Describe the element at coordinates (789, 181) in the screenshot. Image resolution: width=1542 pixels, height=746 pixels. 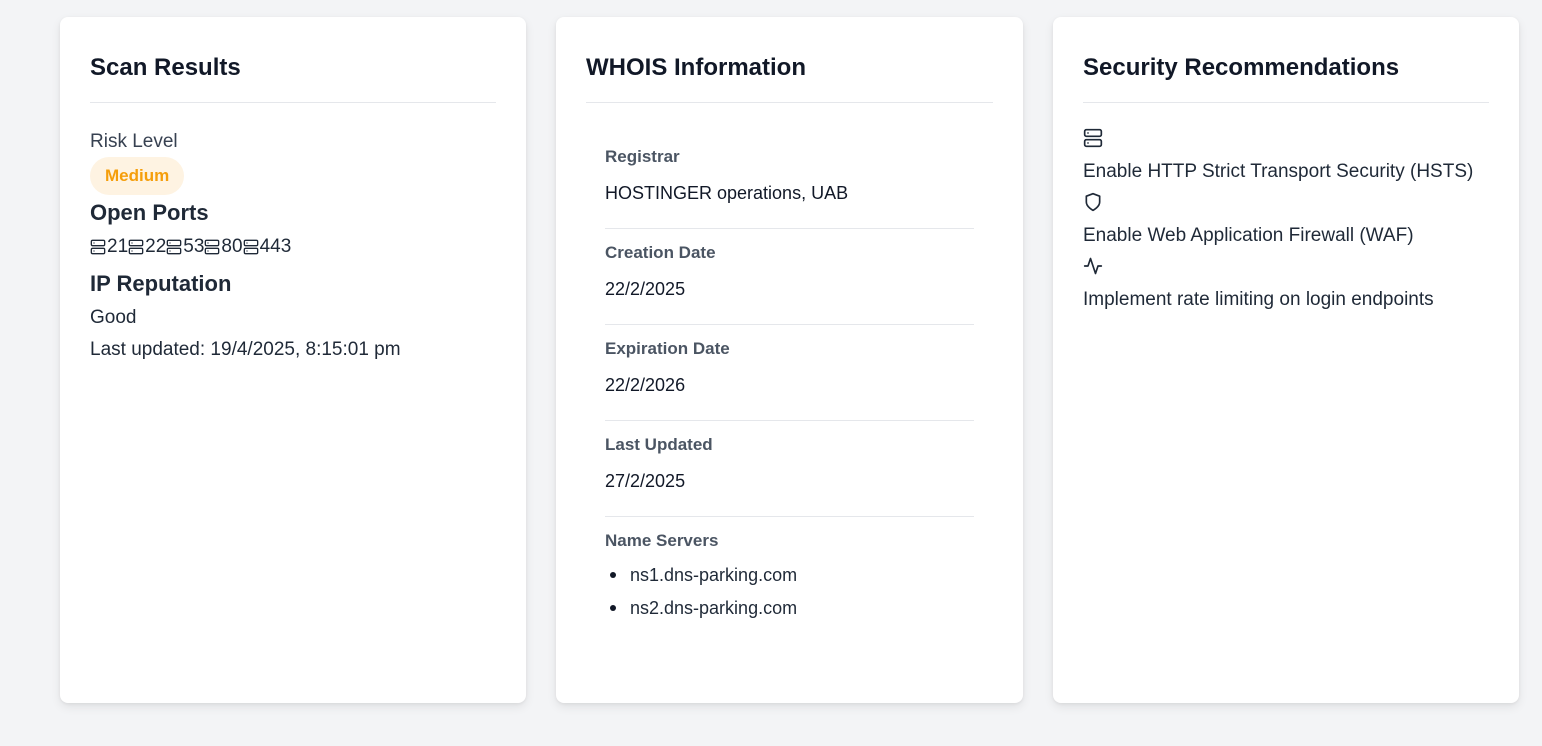
I see `whois-row-registrar: Registrar HOSTINGER operations, UAB` at that location.